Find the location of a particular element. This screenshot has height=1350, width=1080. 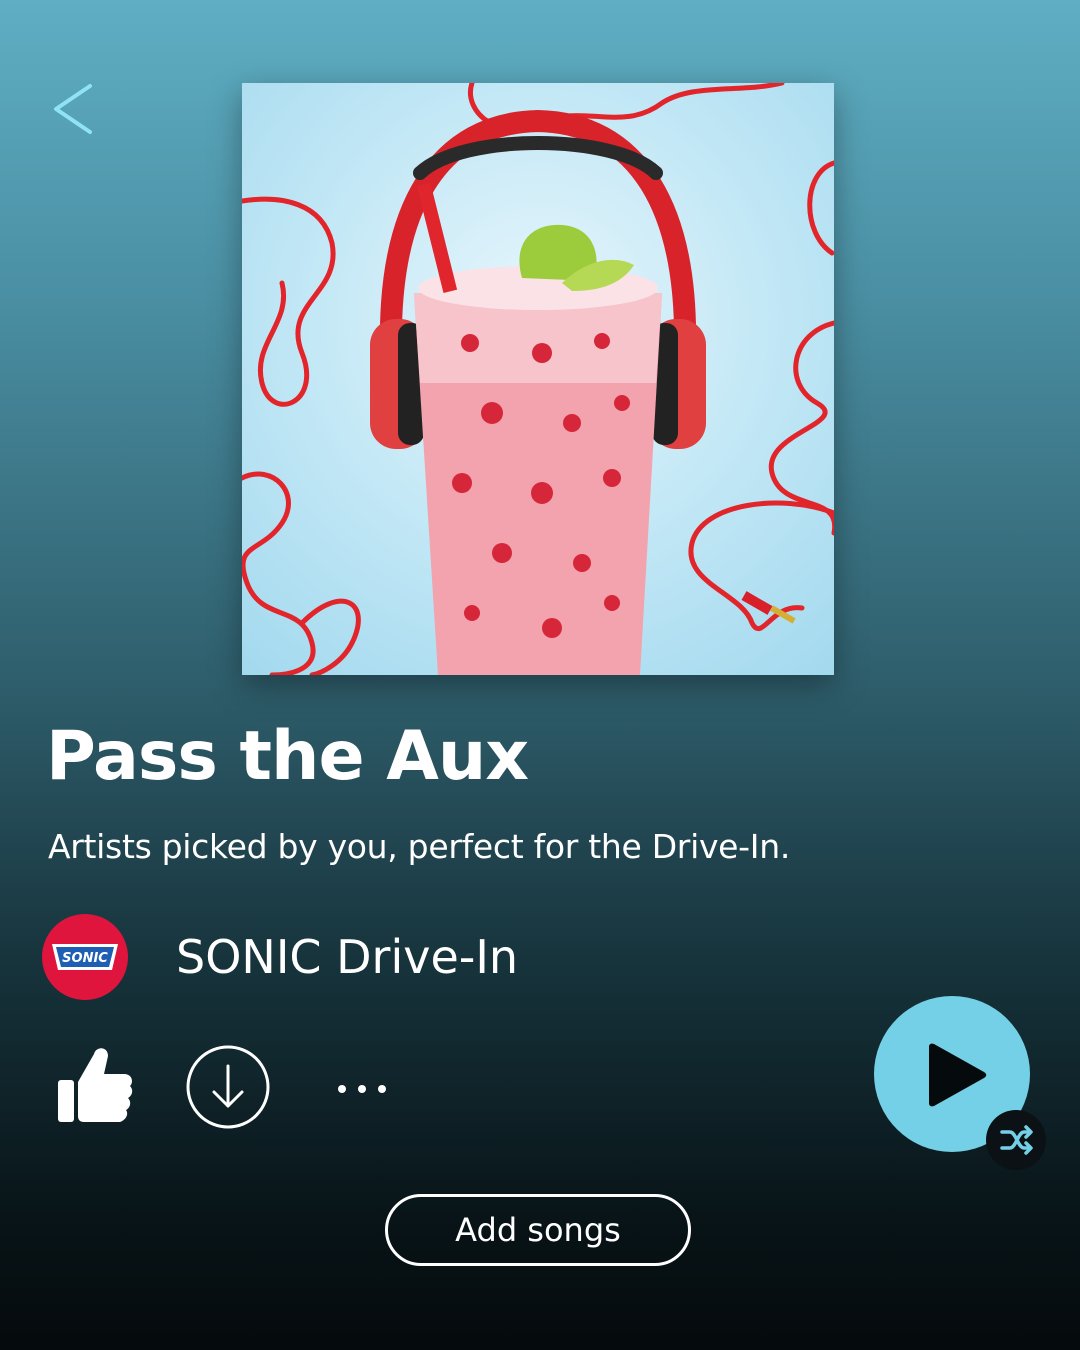

shuffle-icon is located at coordinates (1016, 1140).